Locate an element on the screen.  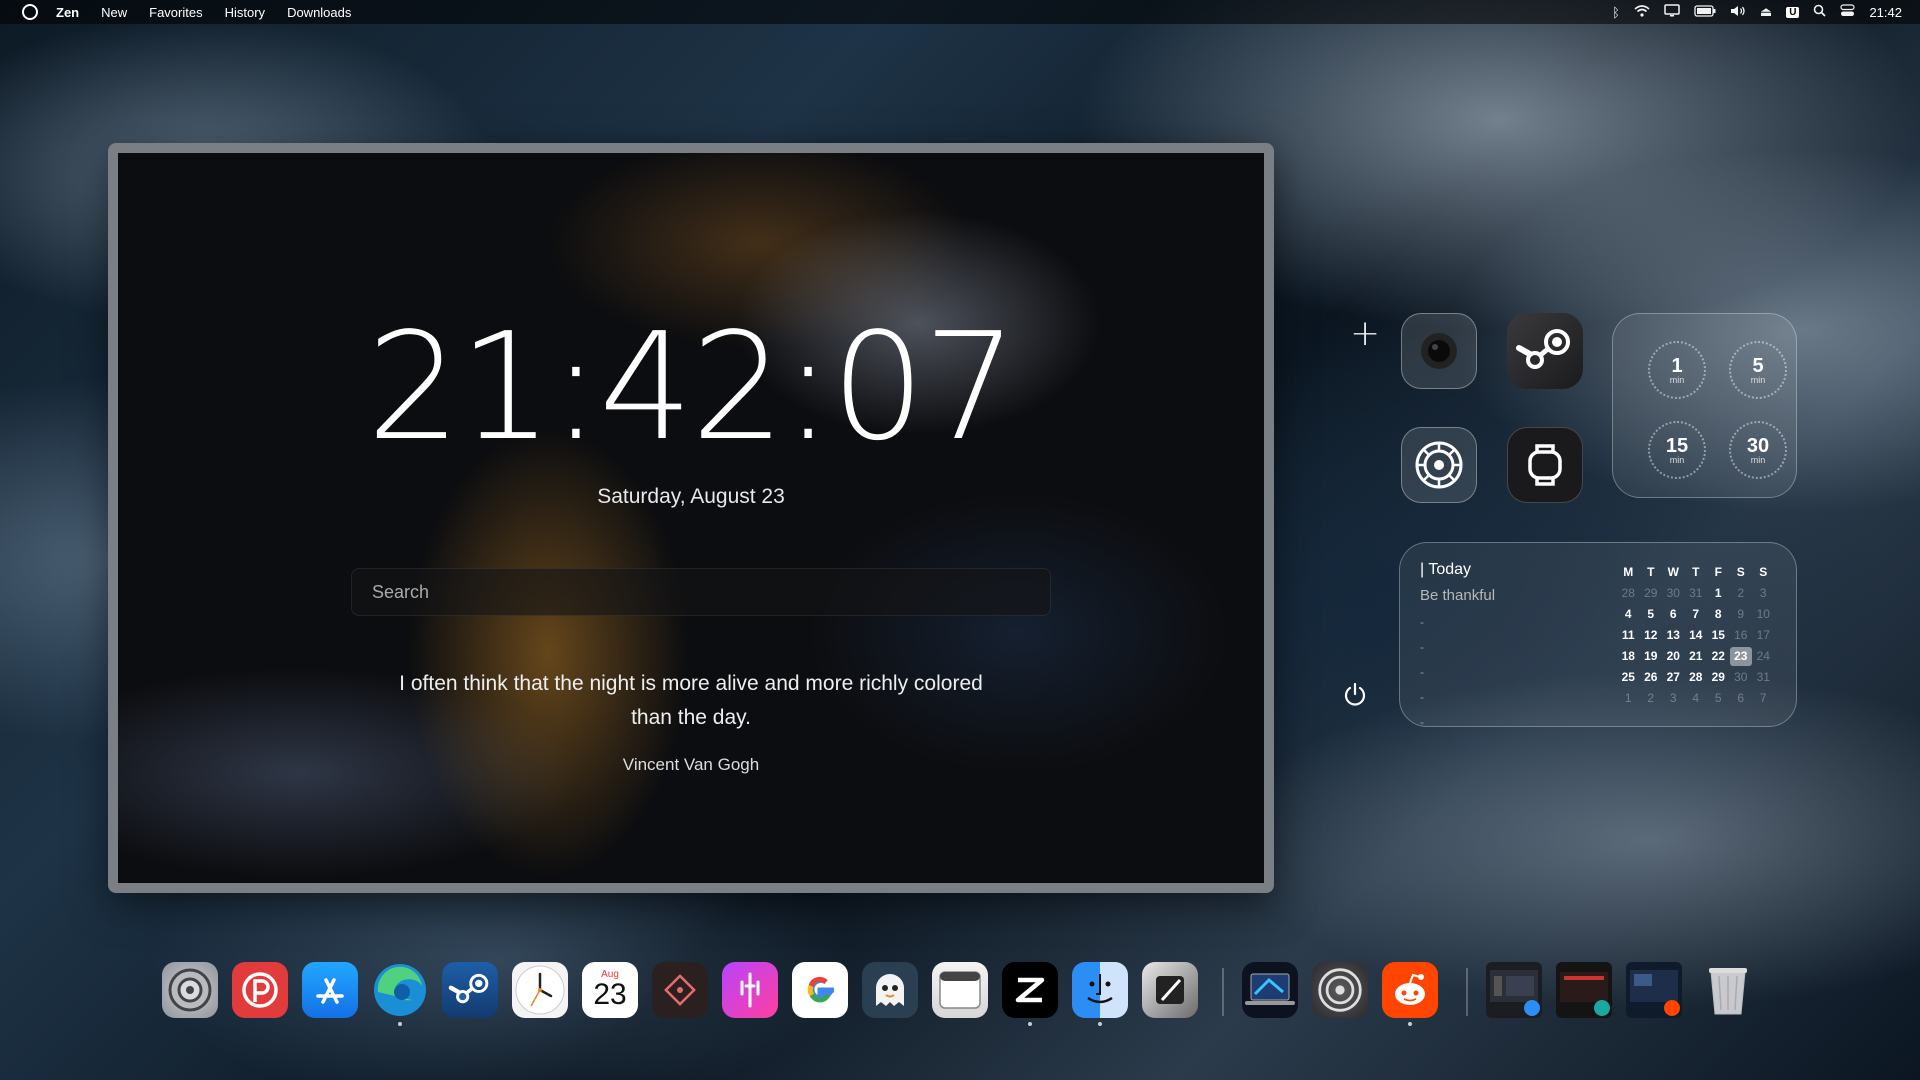
calendar-day: 9 is located at coordinates (1741, 614).